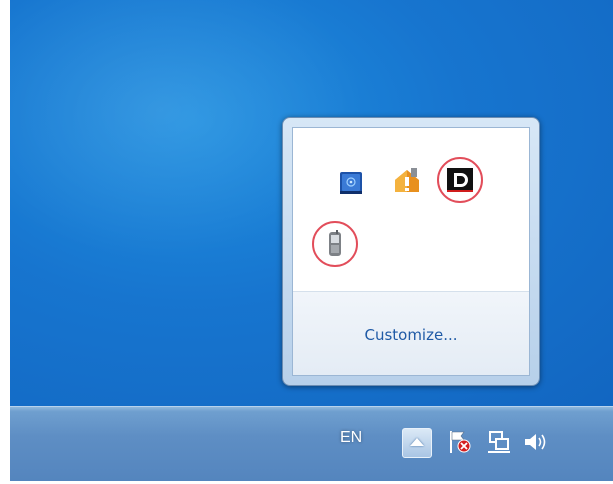  Describe the element at coordinates (499, 442) in the screenshot. I see `network-icon` at that location.